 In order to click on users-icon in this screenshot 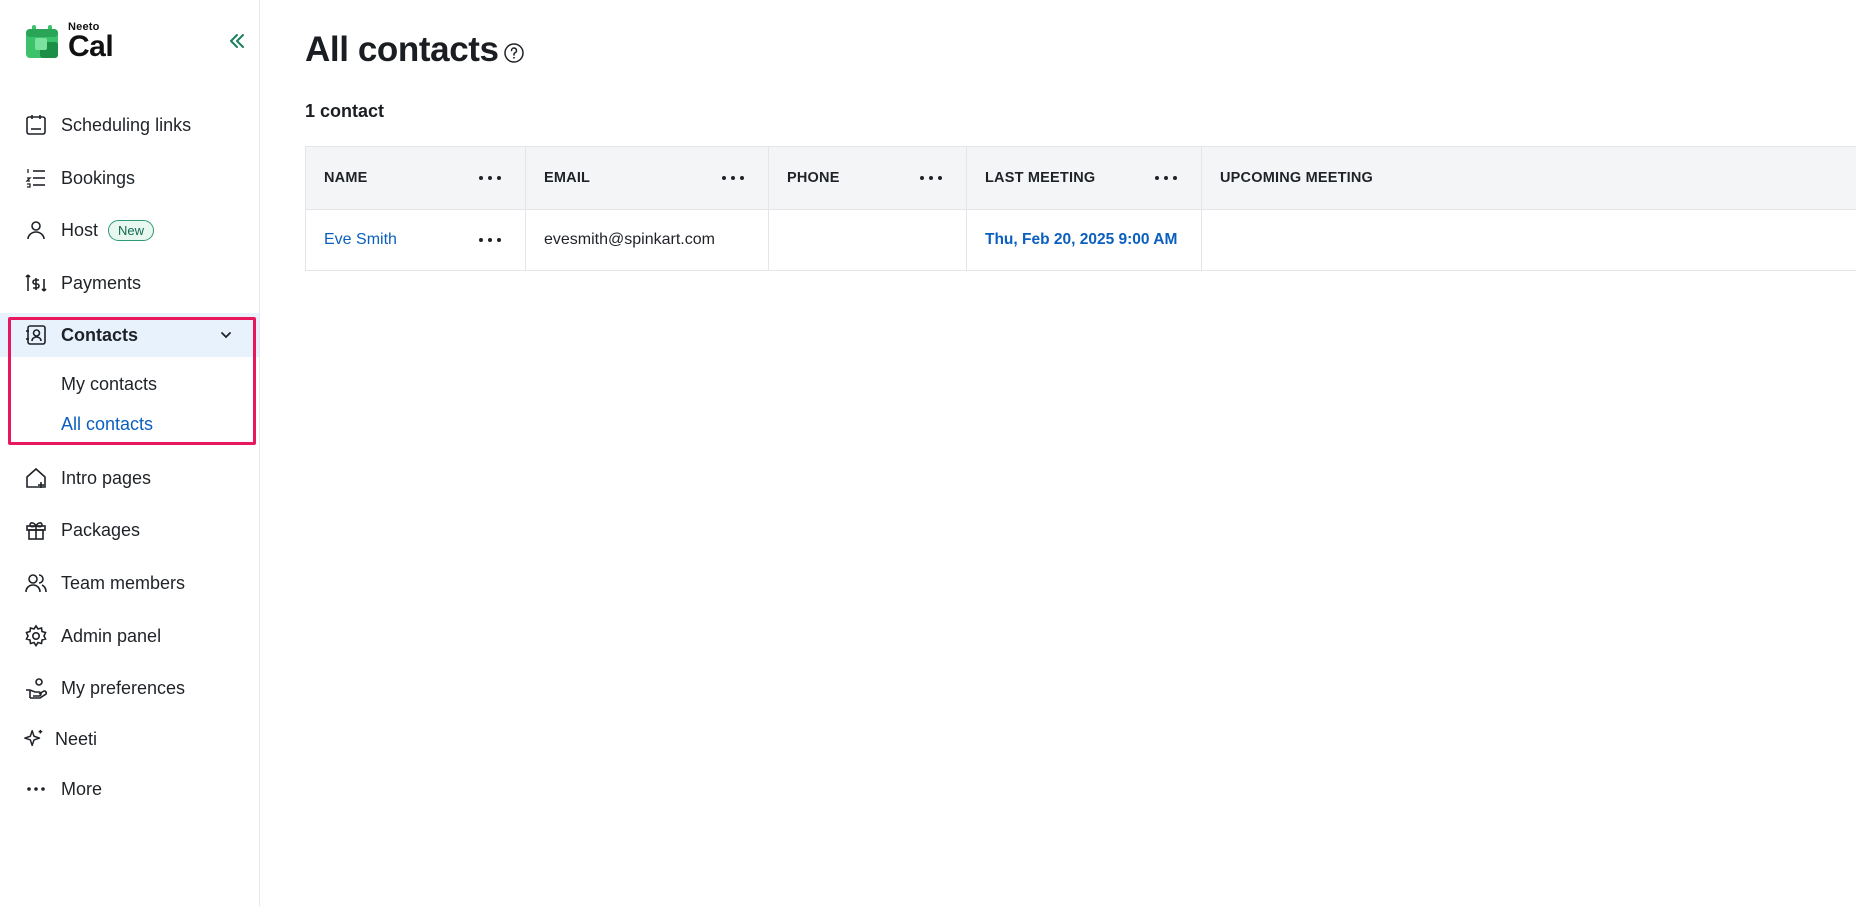, I will do `click(36, 583)`.